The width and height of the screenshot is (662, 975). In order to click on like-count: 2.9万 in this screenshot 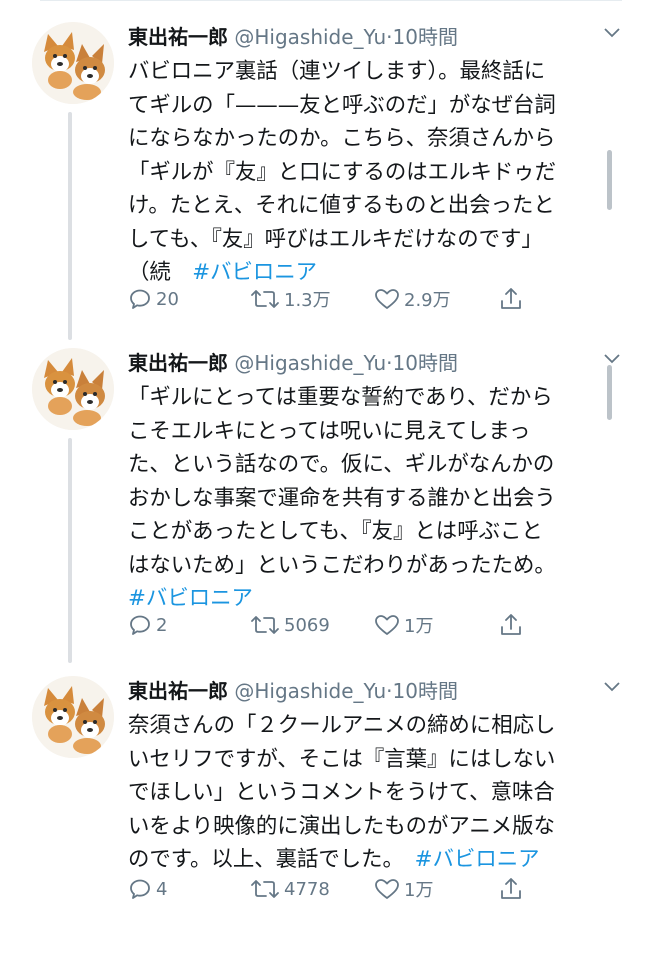, I will do `click(427, 300)`.